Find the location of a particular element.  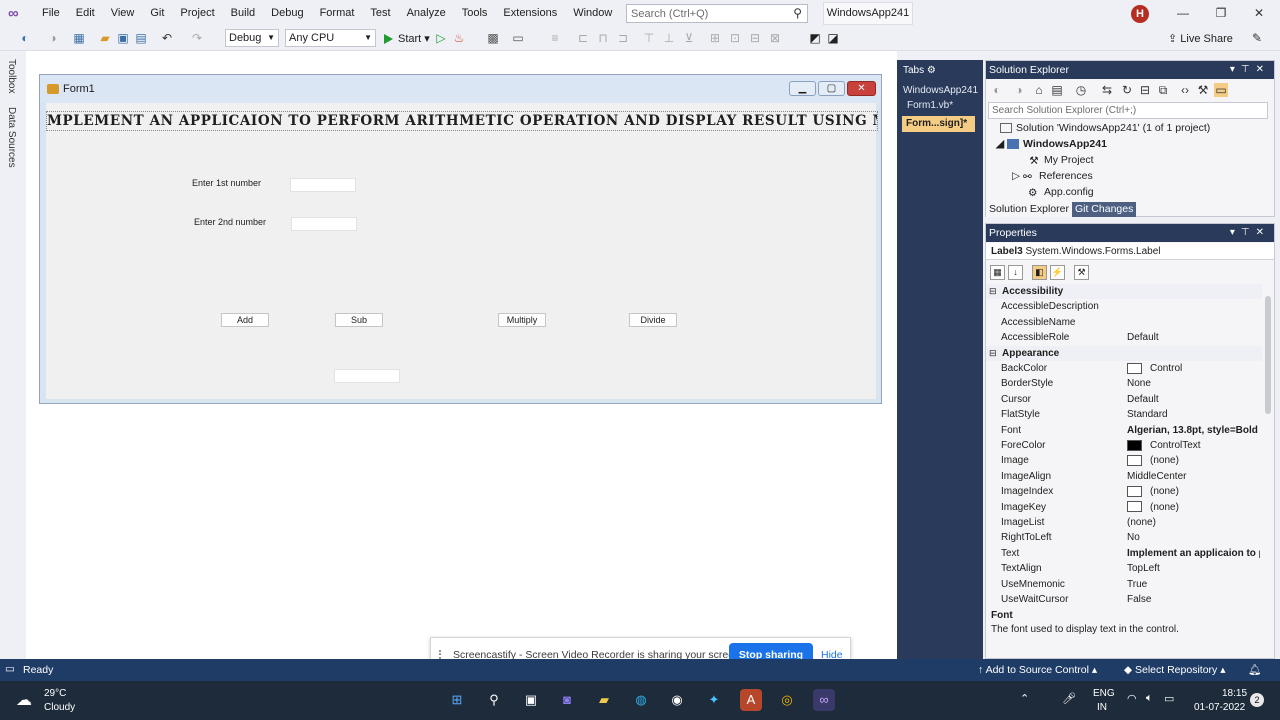

menu-edit: Edit is located at coordinates (85, 13).